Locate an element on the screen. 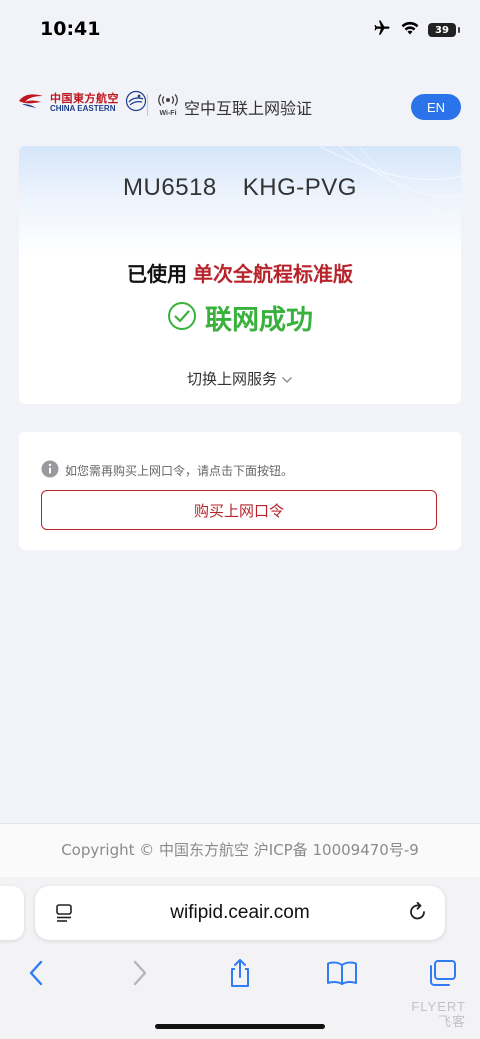 This screenshot has height=1039, width=480. purchase-hint-text: 如您需再购买上网口令，请点击下面按钮。 is located at coordinates (179, 471).